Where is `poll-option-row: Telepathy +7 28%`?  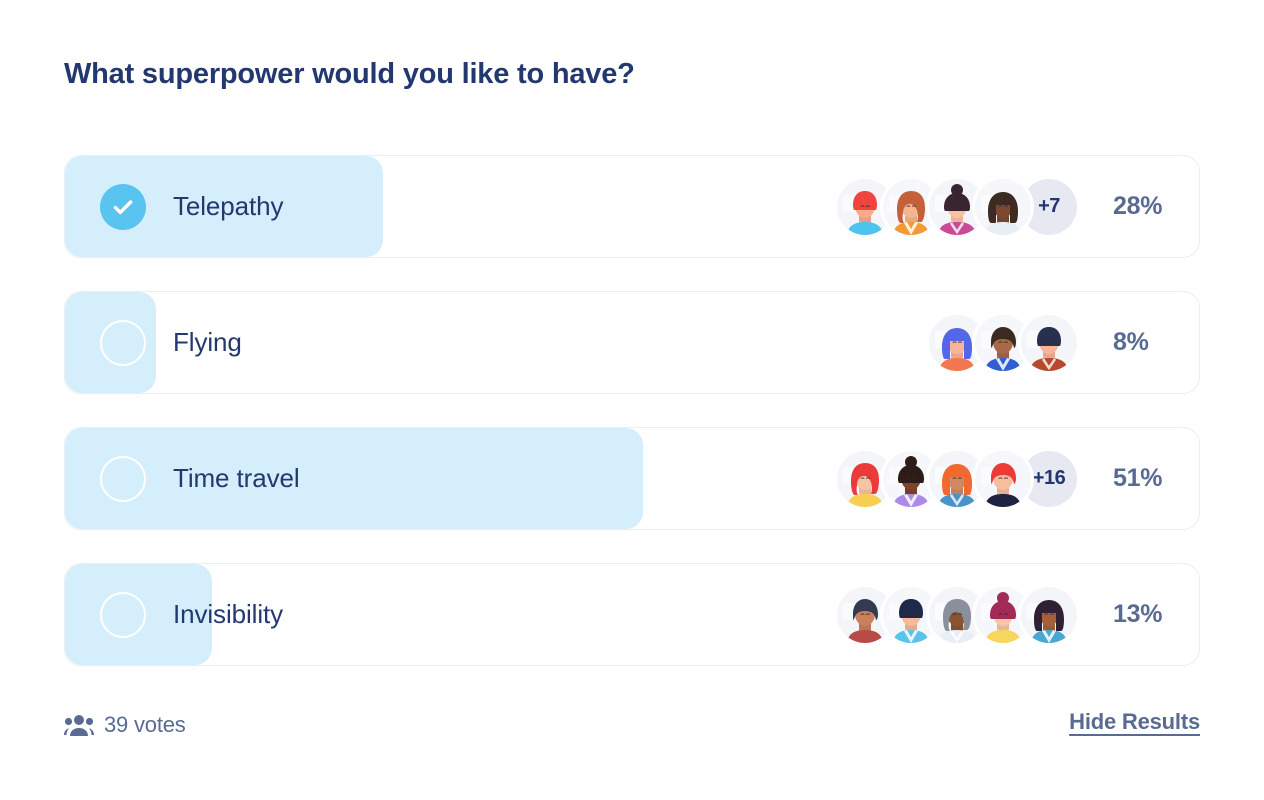 poll-option-row: Telepathy +7 28% is located at coordinates (632, 206).